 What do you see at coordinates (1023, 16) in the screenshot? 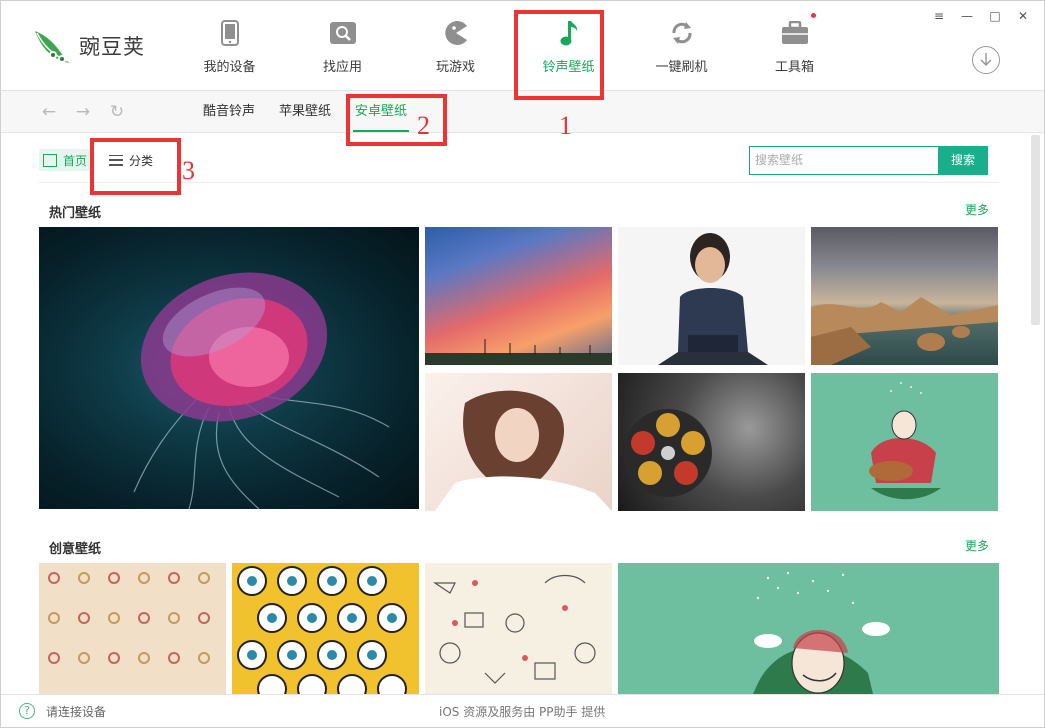
I see `close-icon: ✕` at bounding box center [1023, 16].